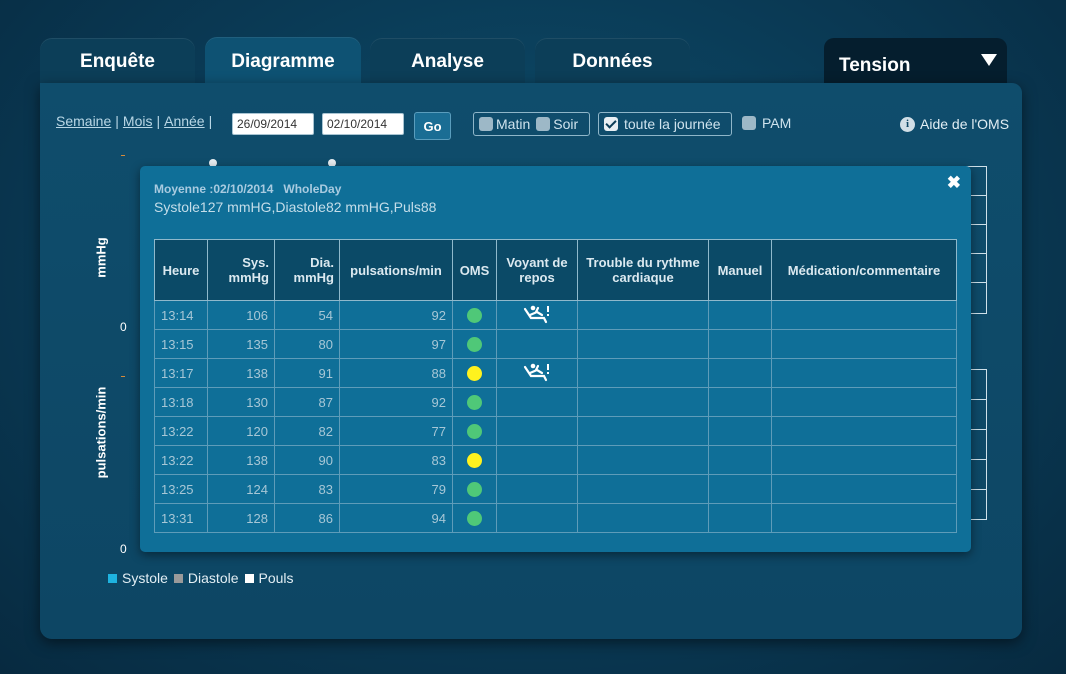  Describe the element at coordinates (566, 124) in the screenshot. I see `soir-label: Soir` at that location.